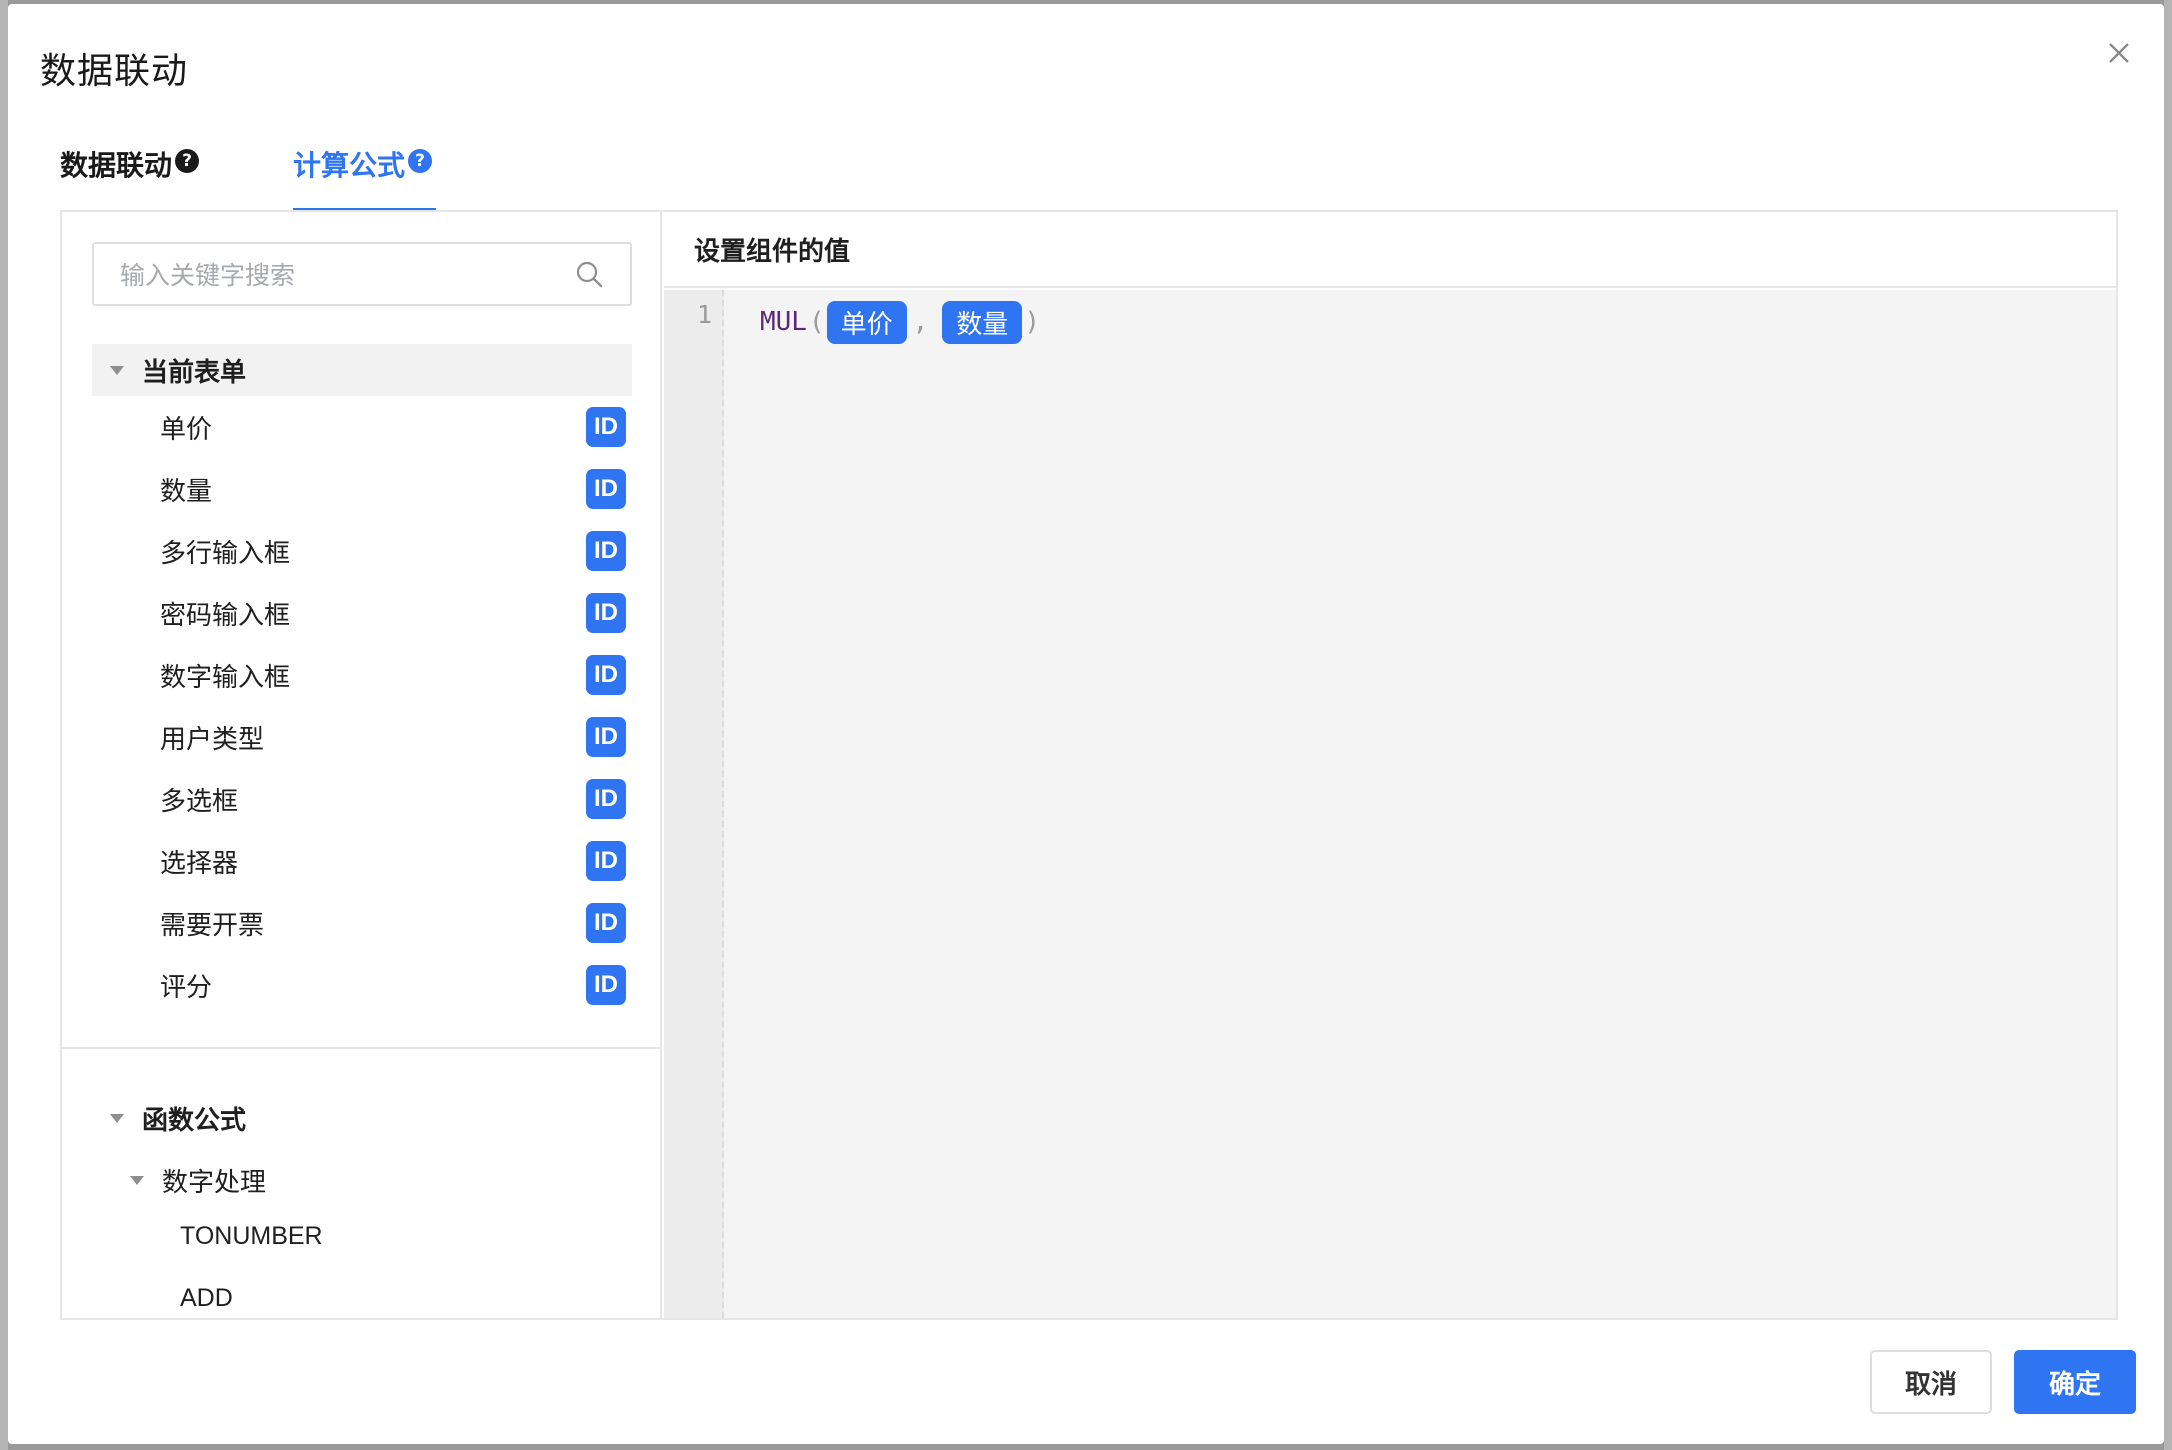 This screenshot has height=1450, width=2172. Describe the element at coordinates (361, 427) in the screenshot. I see `field-item-unit-price: 单价 ID` at that location.